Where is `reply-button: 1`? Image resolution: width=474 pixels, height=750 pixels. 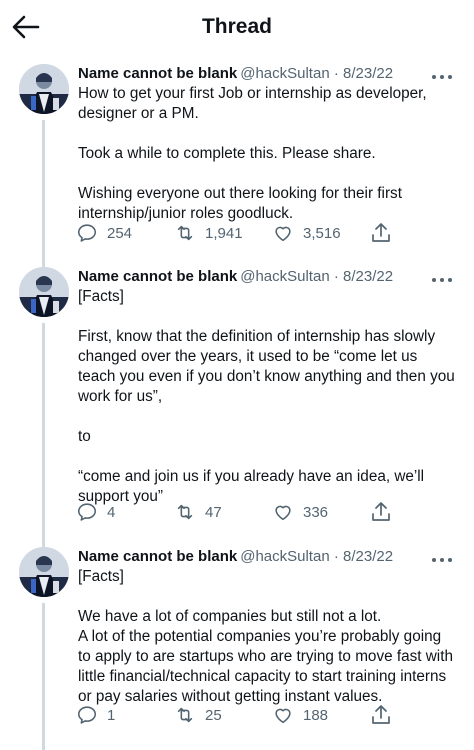
reply-button: 1 is located at coordinates (95, 715).